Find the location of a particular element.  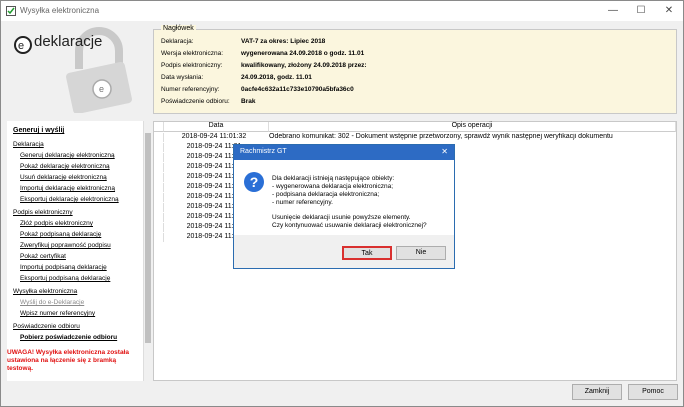

dialog-title-bar: Rachmistrz GT ✕ is located at coordinates (344, 152).